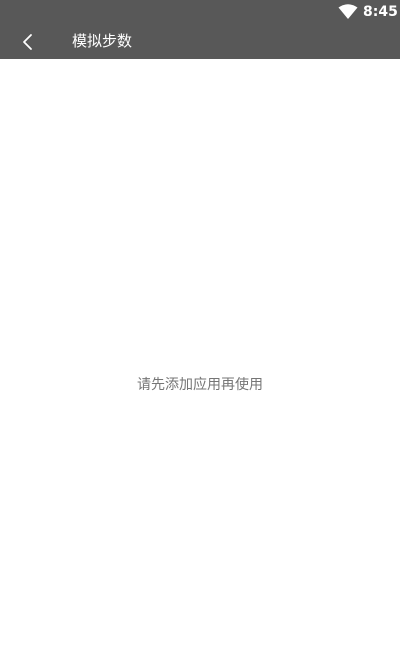 This screenshot has width=400, height=660. Describe the element at coordinates (200, 41) in the screenshot. I see `app-bar: 模拟步数` at that location.